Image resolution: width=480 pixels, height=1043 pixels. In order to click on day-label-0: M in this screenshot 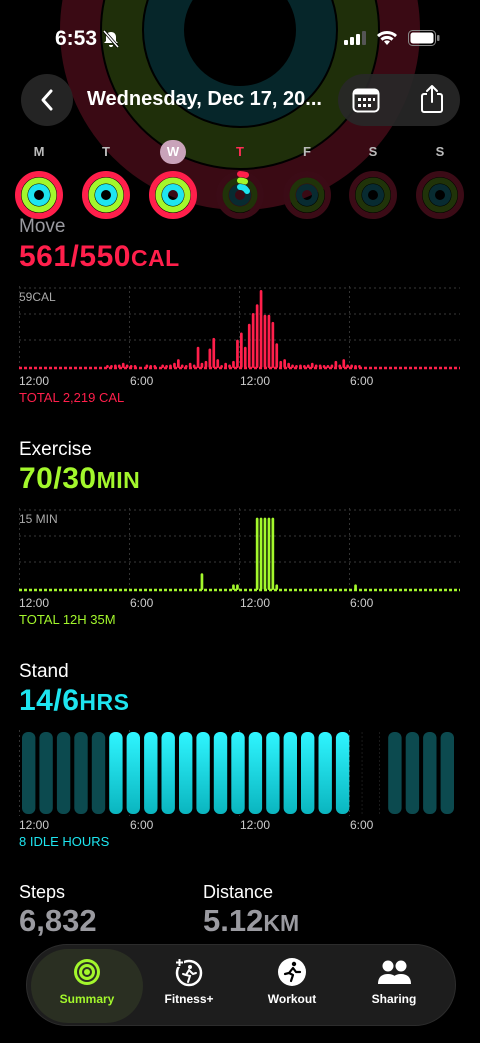, I will do `click(39, 151)`.